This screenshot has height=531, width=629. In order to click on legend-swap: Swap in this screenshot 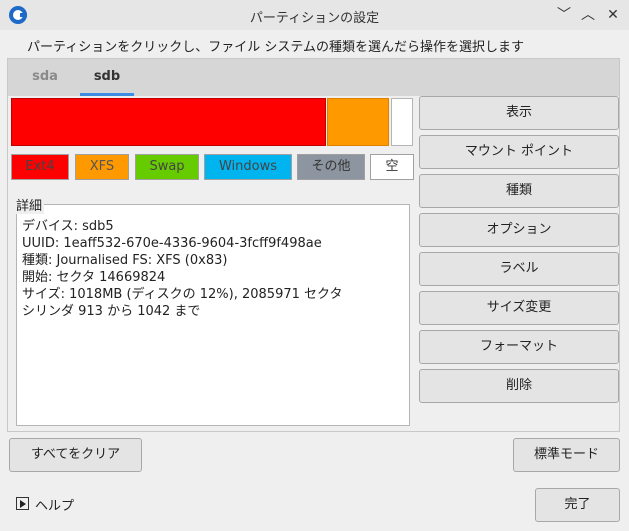, I will do `click(167, 167)`.